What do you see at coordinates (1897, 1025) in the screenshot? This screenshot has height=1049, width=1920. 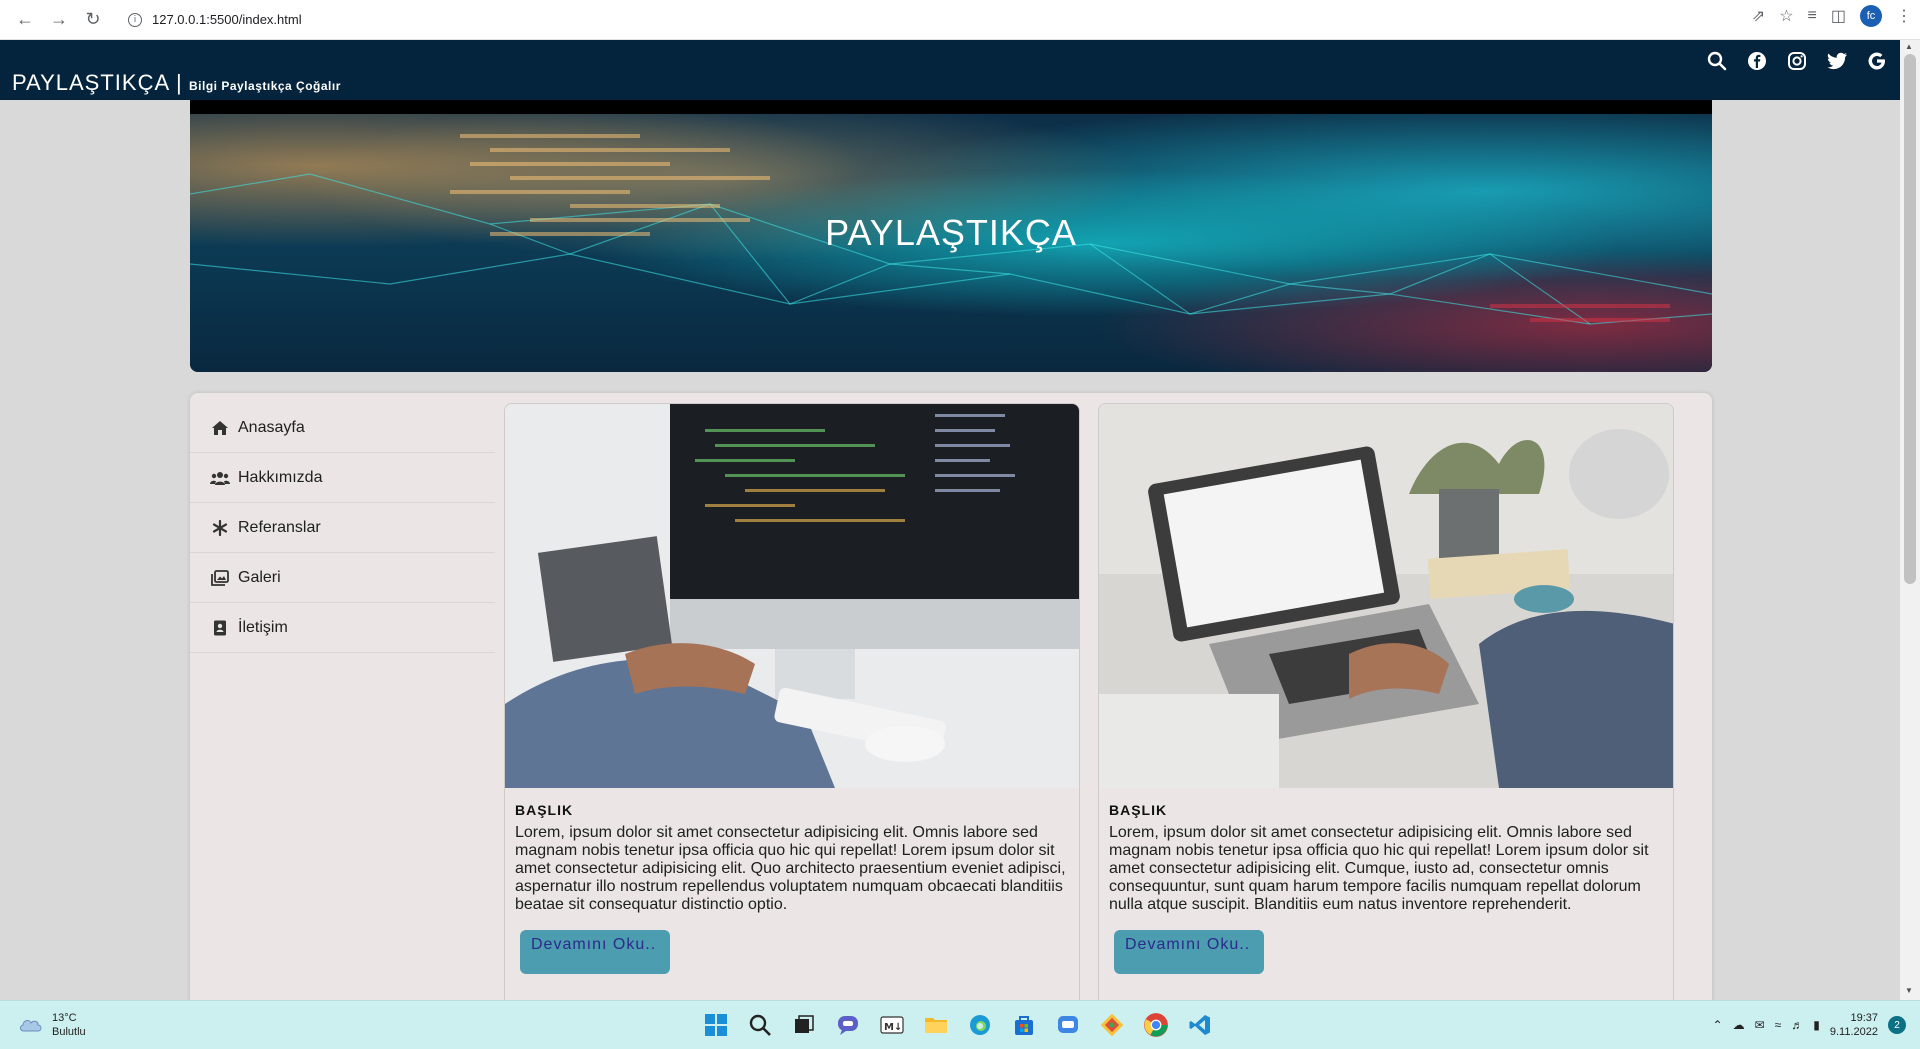 I see `notification-badge: 2` at bounding box center [1897, 1025].